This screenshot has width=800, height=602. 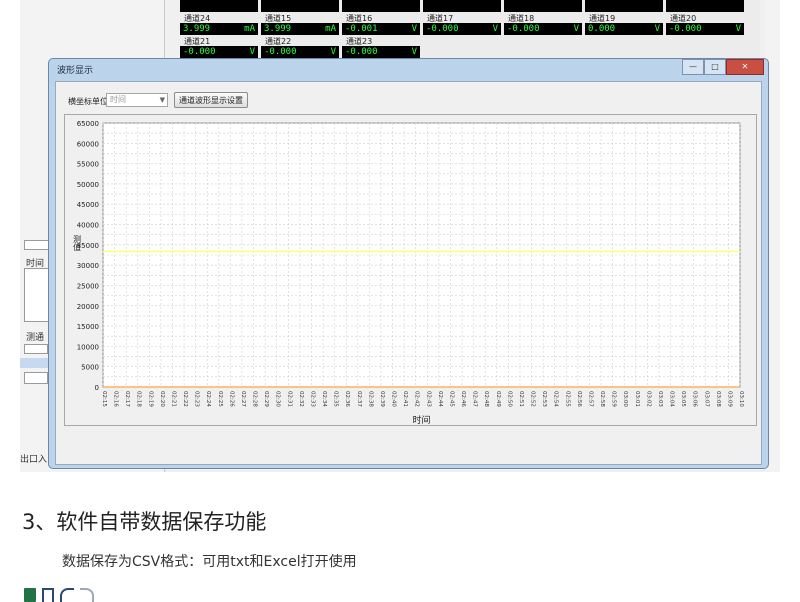 I want to click on channel-readout: 通道19 0.000 V, so click(x=624, y=24).